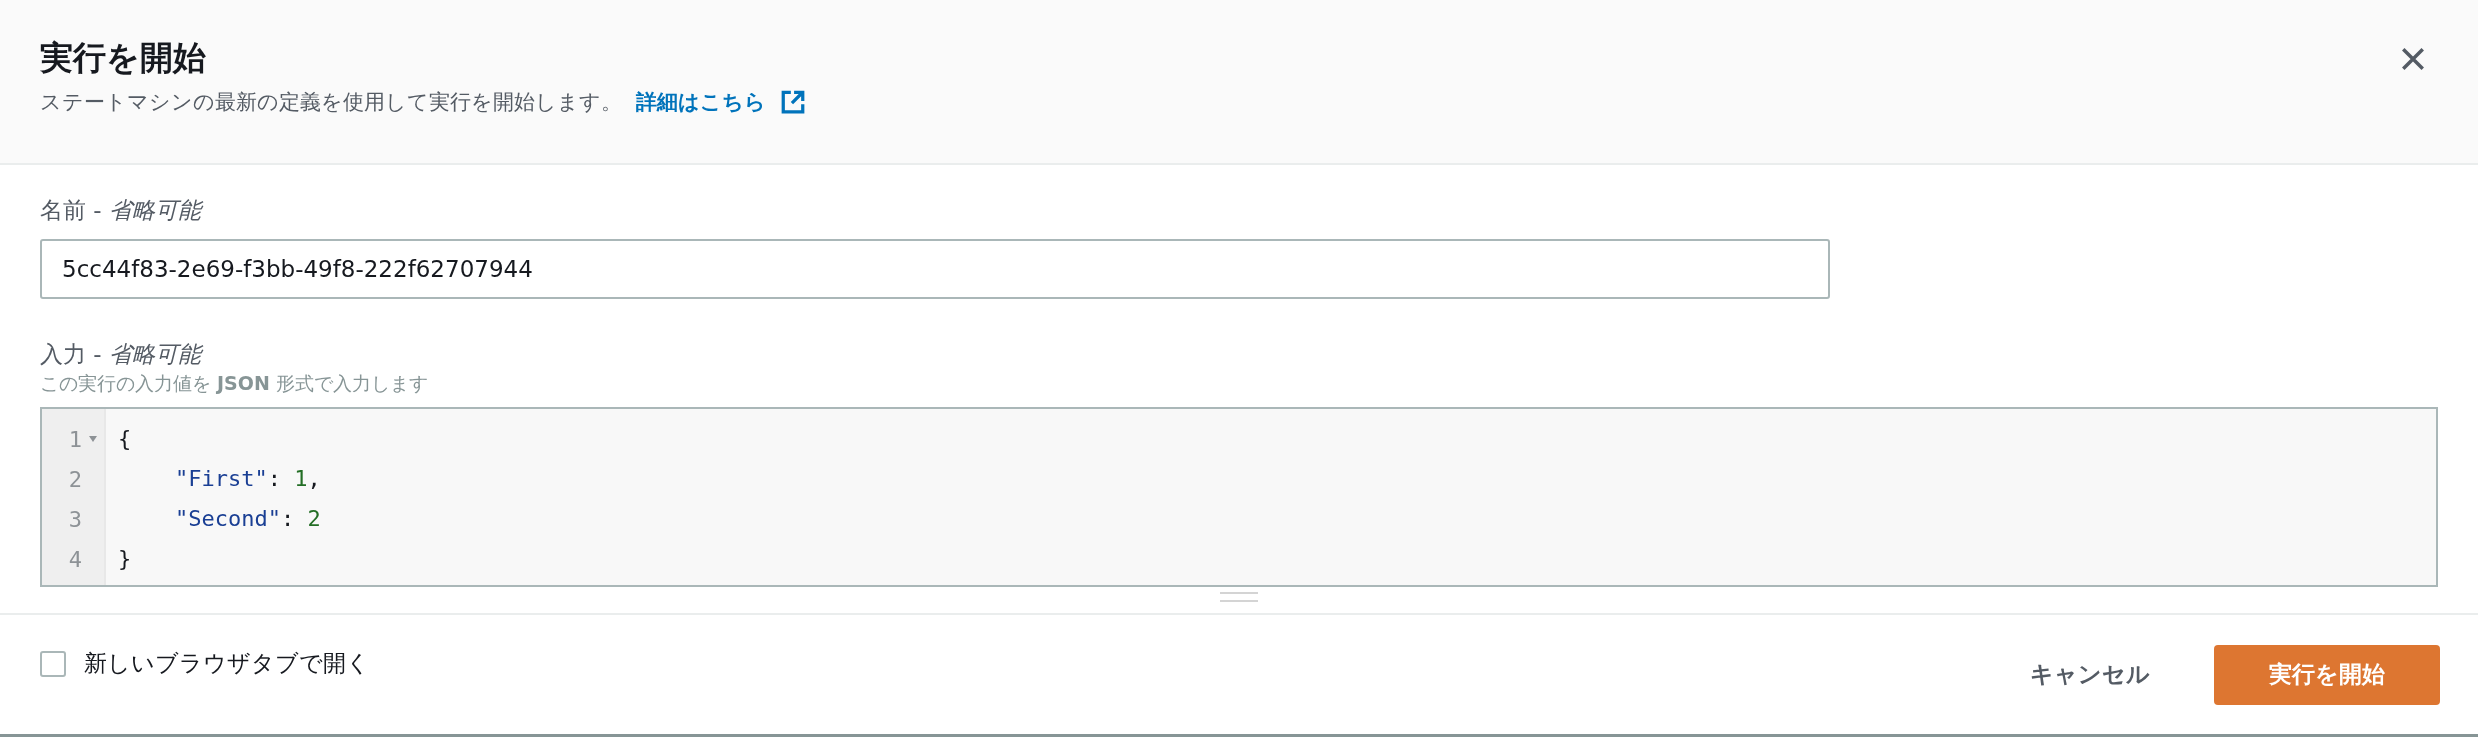  Describe the element at coordinates (93, 439) in the screenshot. I see `fold-arrow-icon` at that location.